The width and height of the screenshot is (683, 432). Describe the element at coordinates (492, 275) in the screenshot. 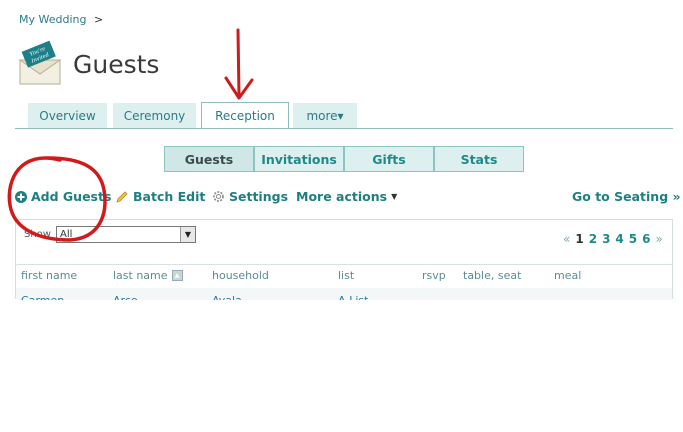

I see `column-header-table-seat: table, seat` at that location.